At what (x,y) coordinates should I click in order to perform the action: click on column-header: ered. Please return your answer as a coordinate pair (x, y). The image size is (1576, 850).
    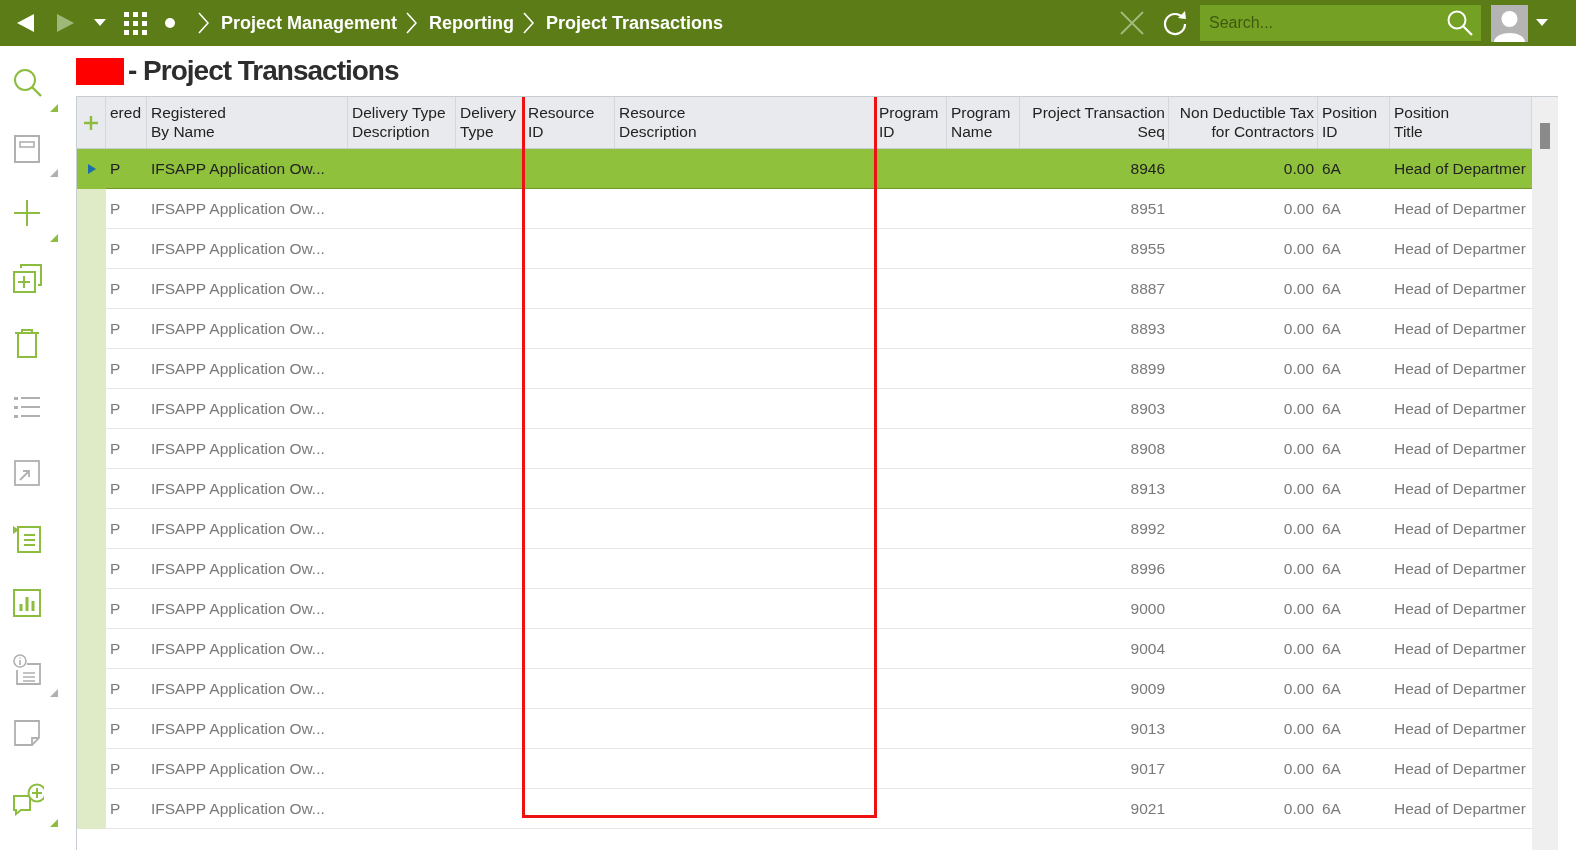
    Looking at the image, I should click on (126, 123).